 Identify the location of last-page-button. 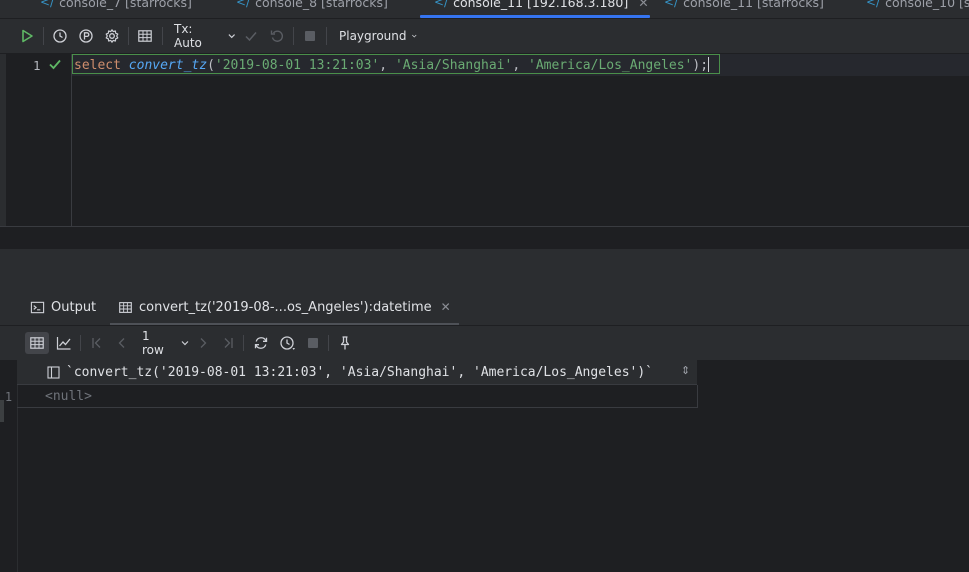
(228, 343).